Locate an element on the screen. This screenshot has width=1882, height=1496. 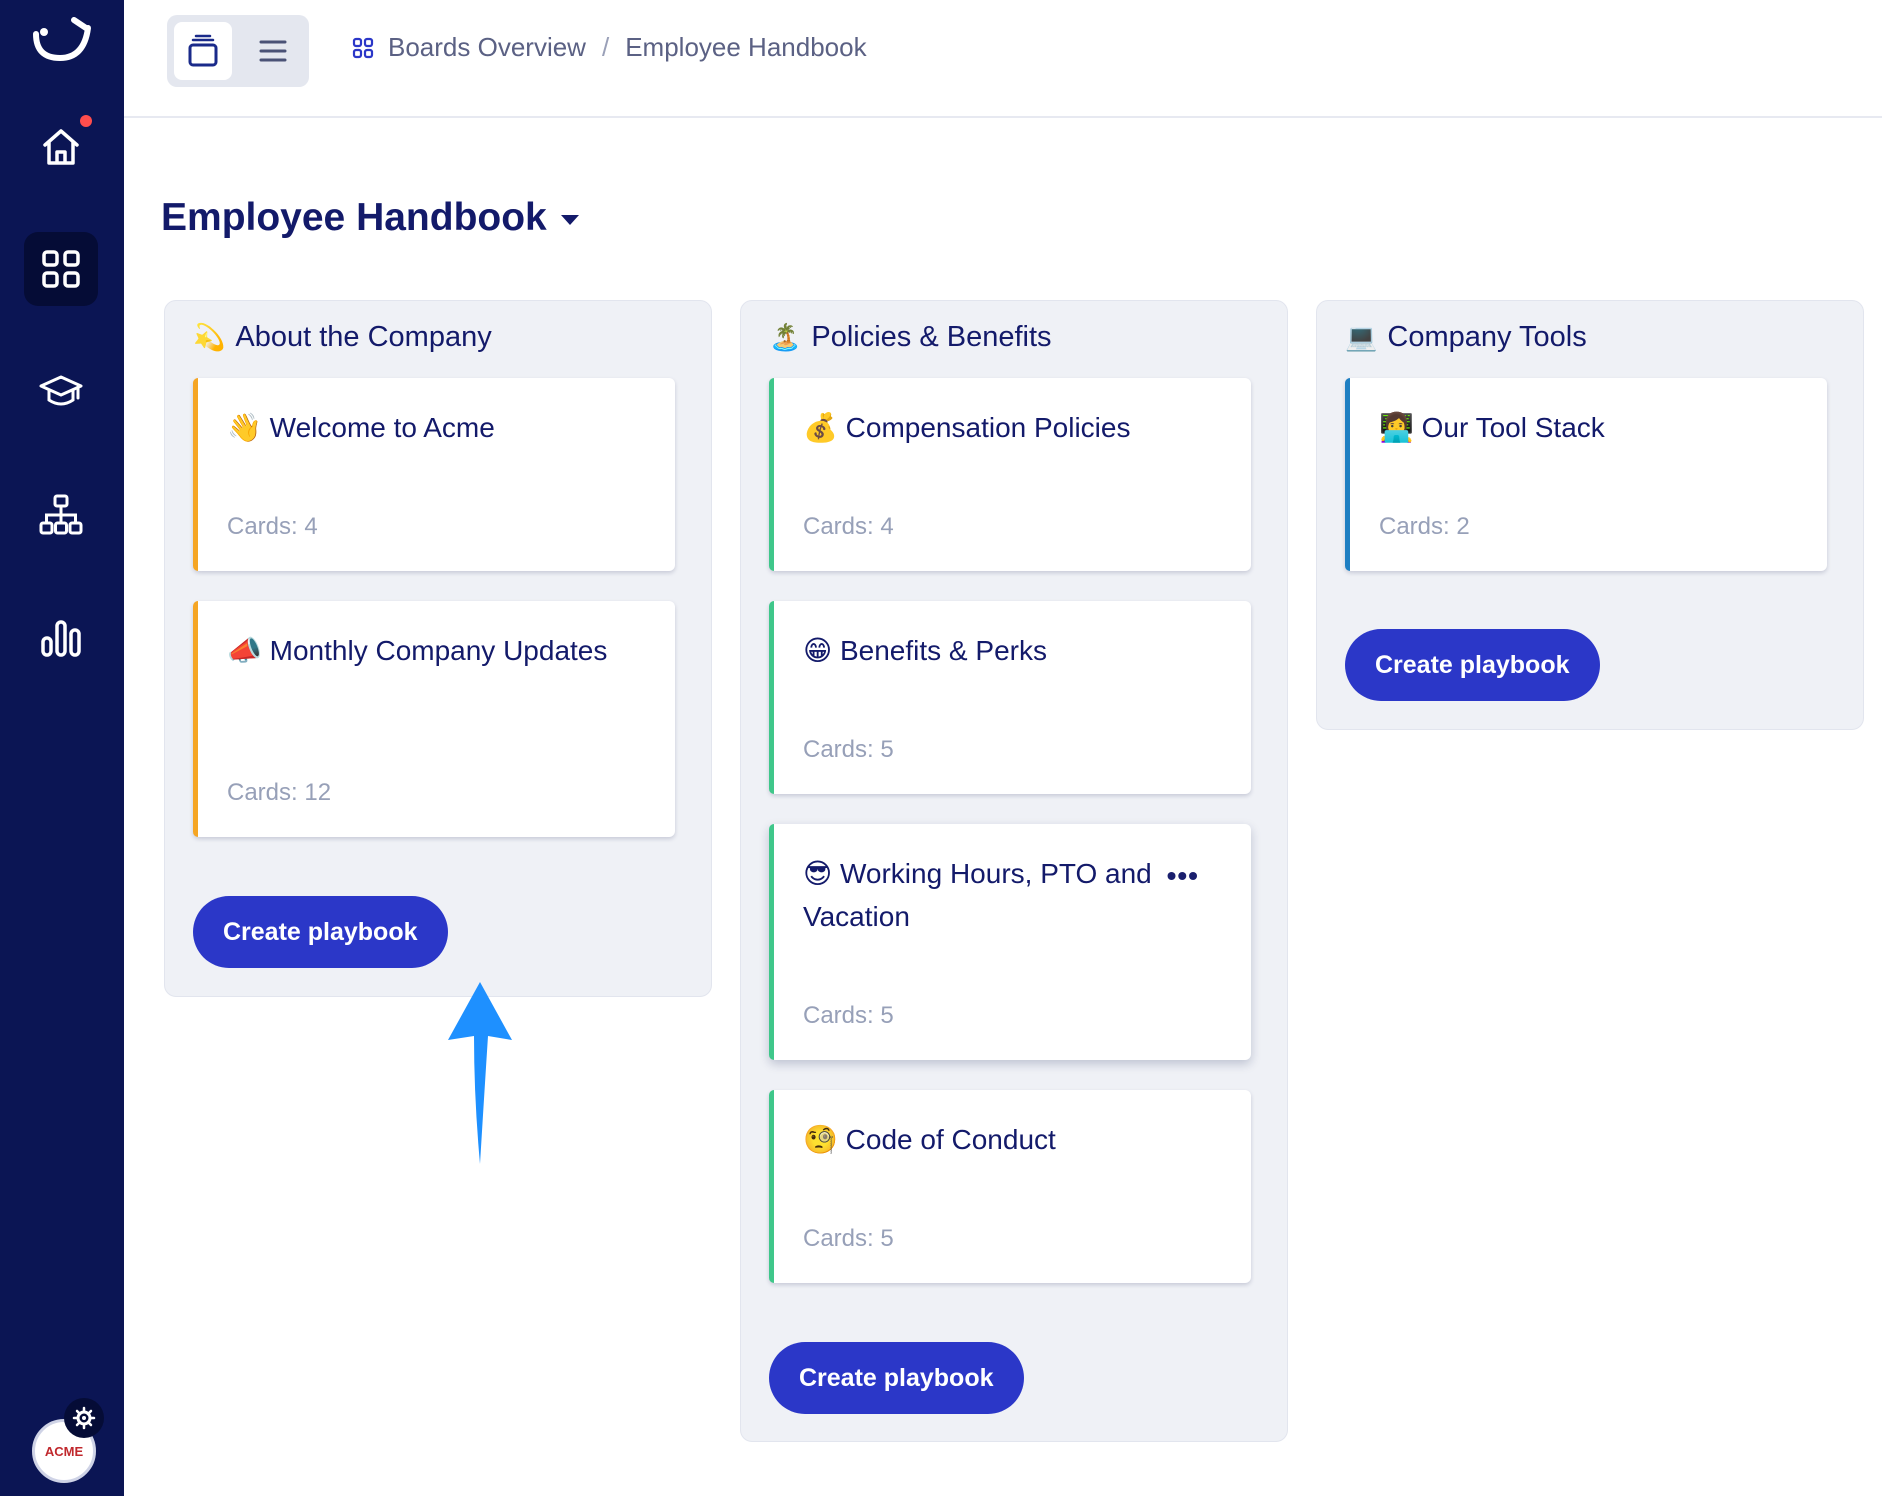
sunglasses-face-icon: 😎 is located at coordinates (818, 873).